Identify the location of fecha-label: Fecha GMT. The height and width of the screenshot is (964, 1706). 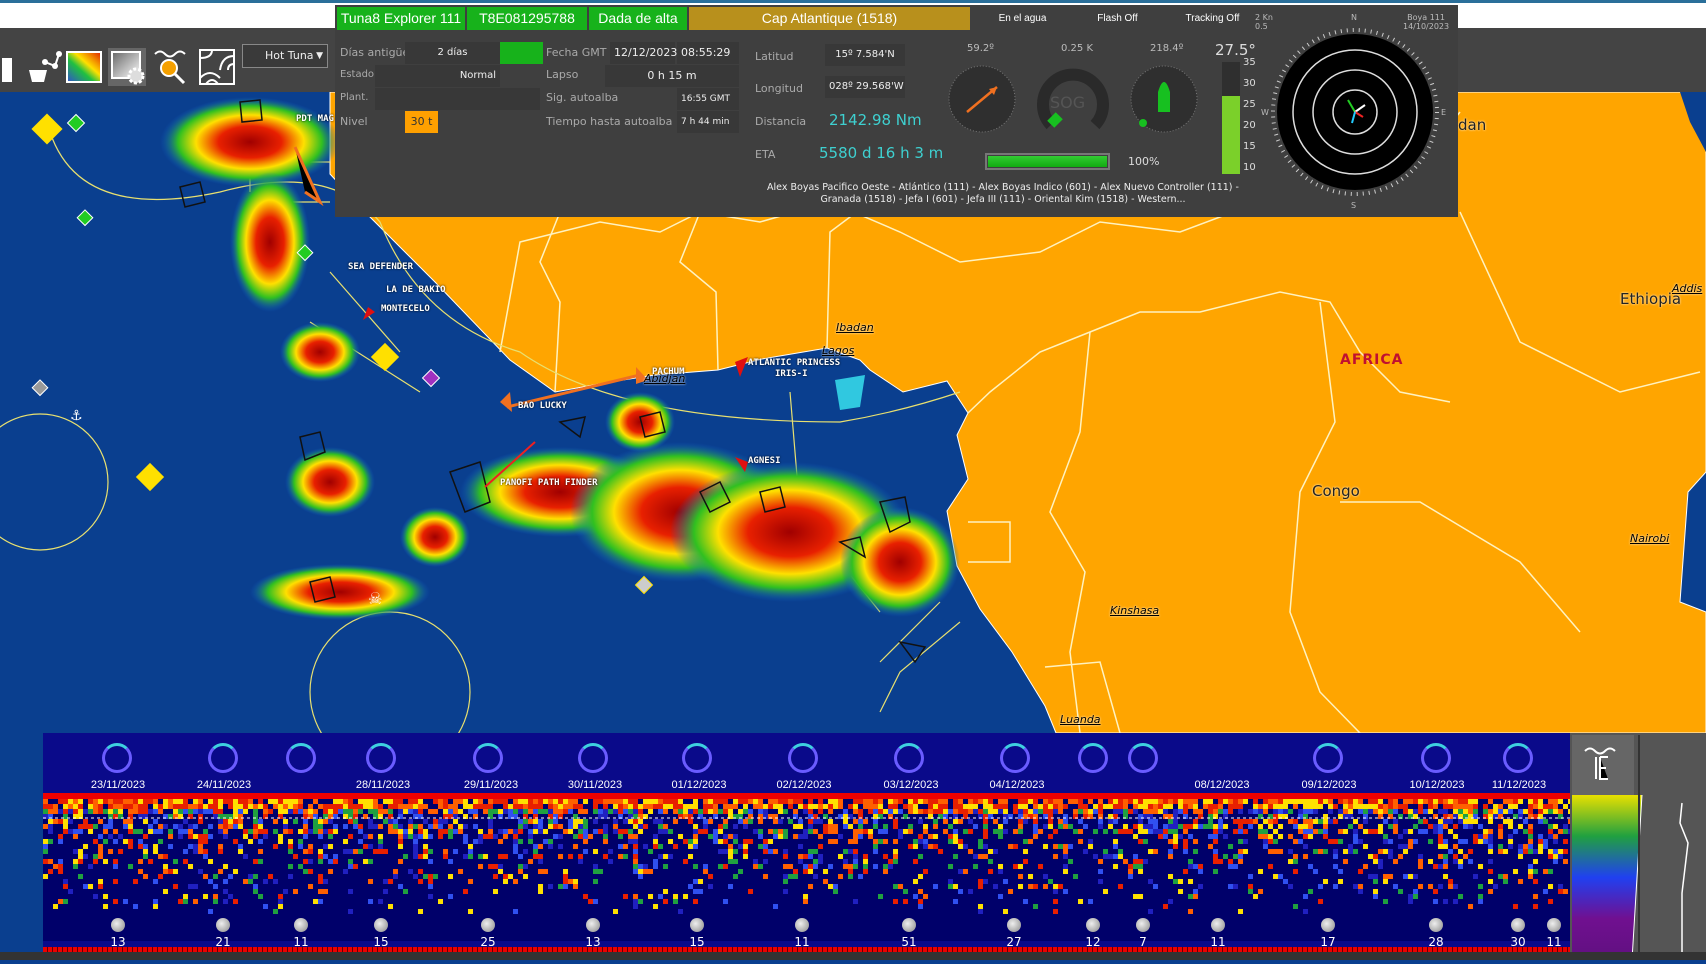
(576, 52).